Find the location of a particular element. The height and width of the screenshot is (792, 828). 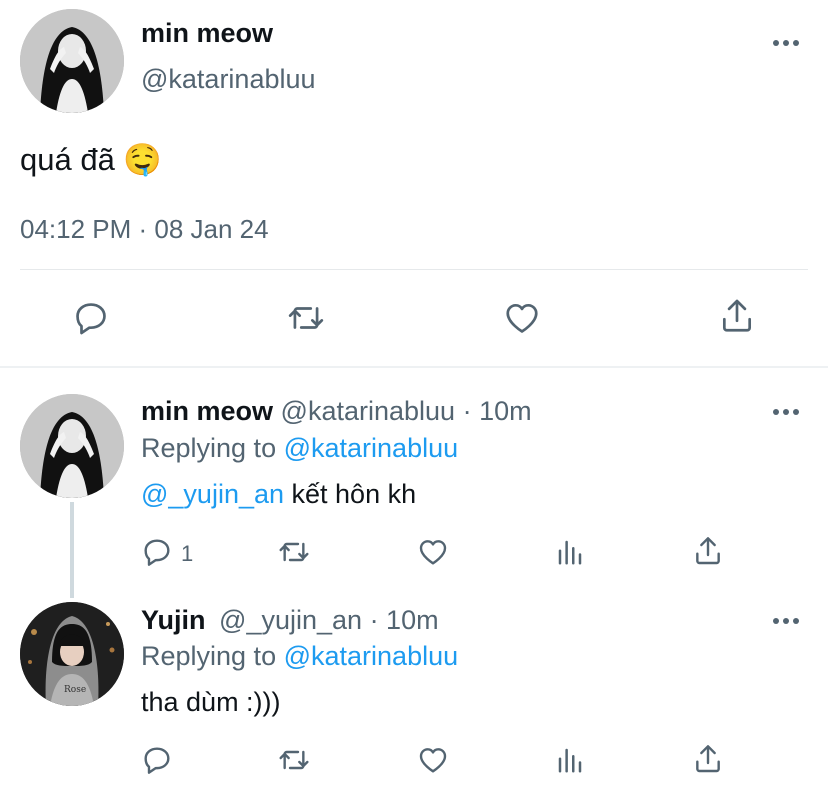

thread-line is located at coordinates (72, 550).